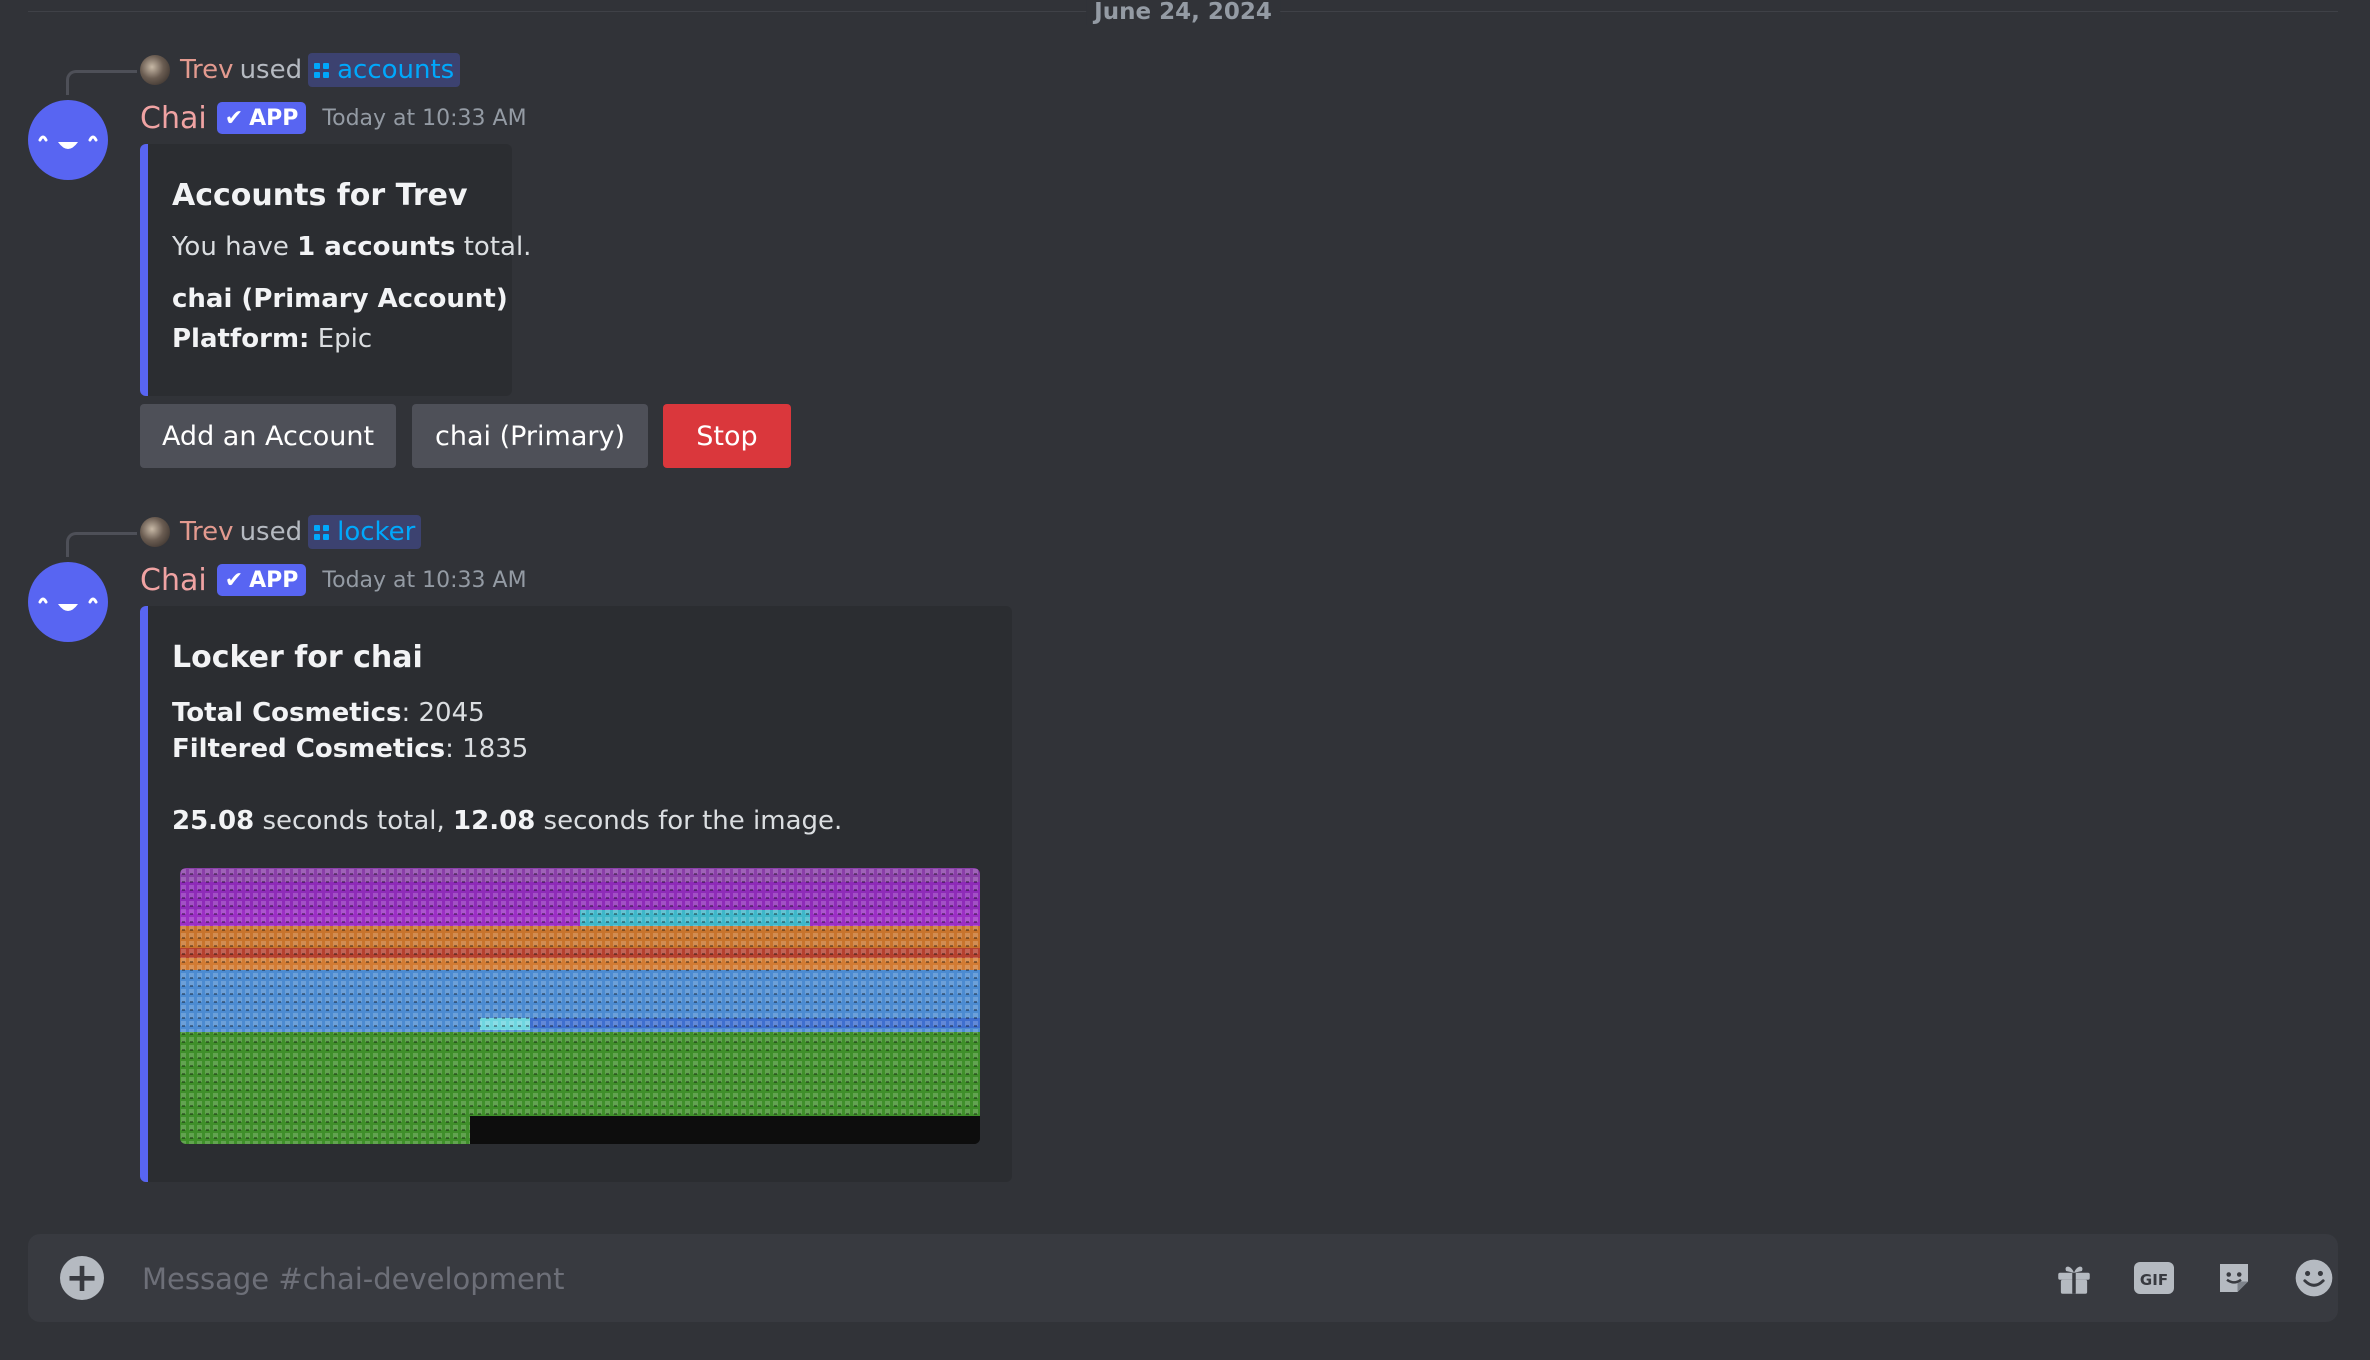 Image resolution: width=2370 pixels, height=1360 pixels. I want to click on gif-icon: GIF, so click(2154, 1278).